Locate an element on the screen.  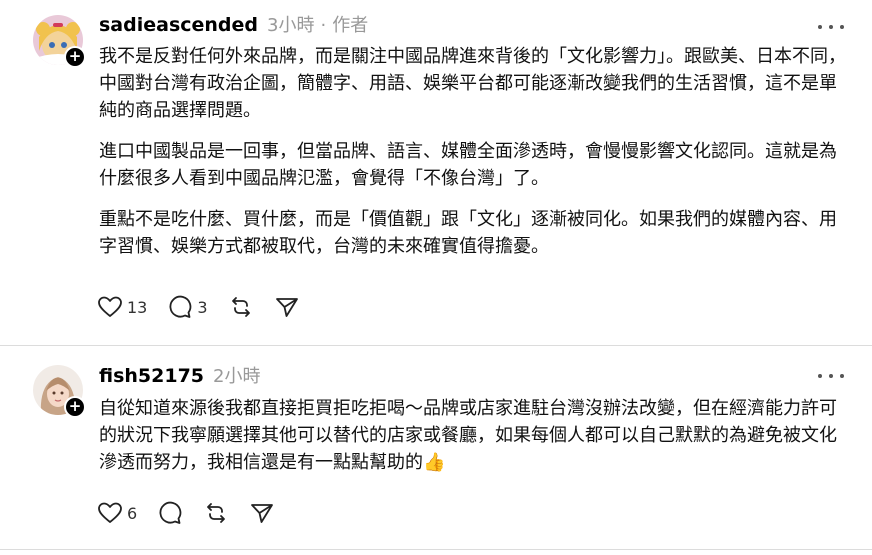
author-tag: 作者 is located at coordinates (350, 25).